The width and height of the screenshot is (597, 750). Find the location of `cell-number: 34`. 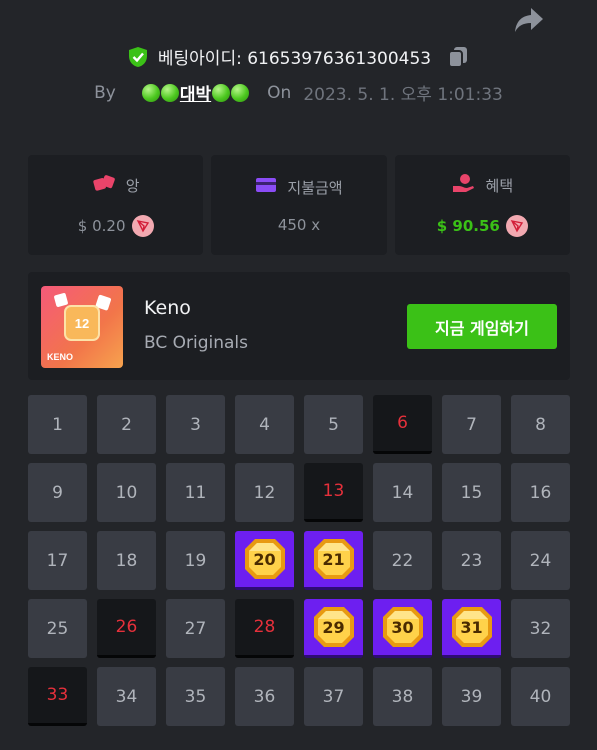

cell-number: 34 is located at coordinates (126, 696).